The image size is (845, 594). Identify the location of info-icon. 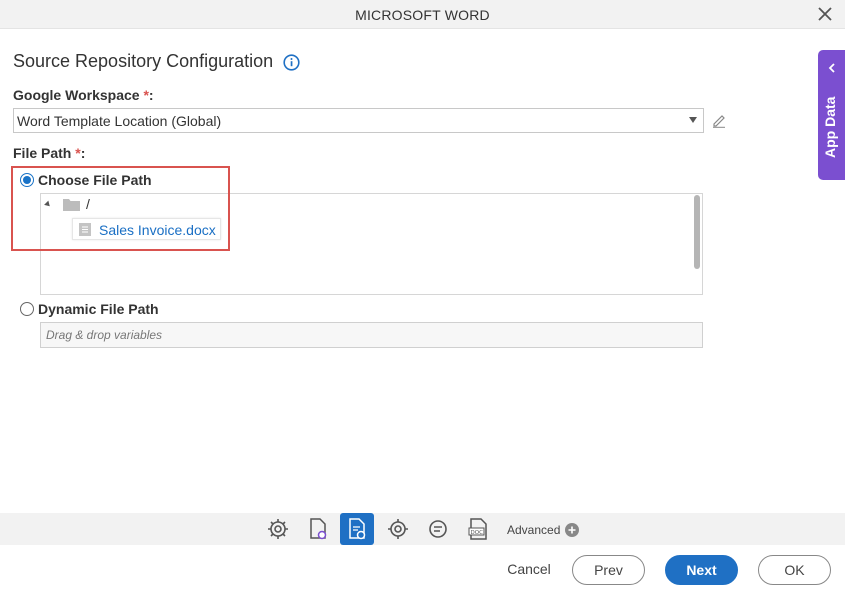
(291, 62).